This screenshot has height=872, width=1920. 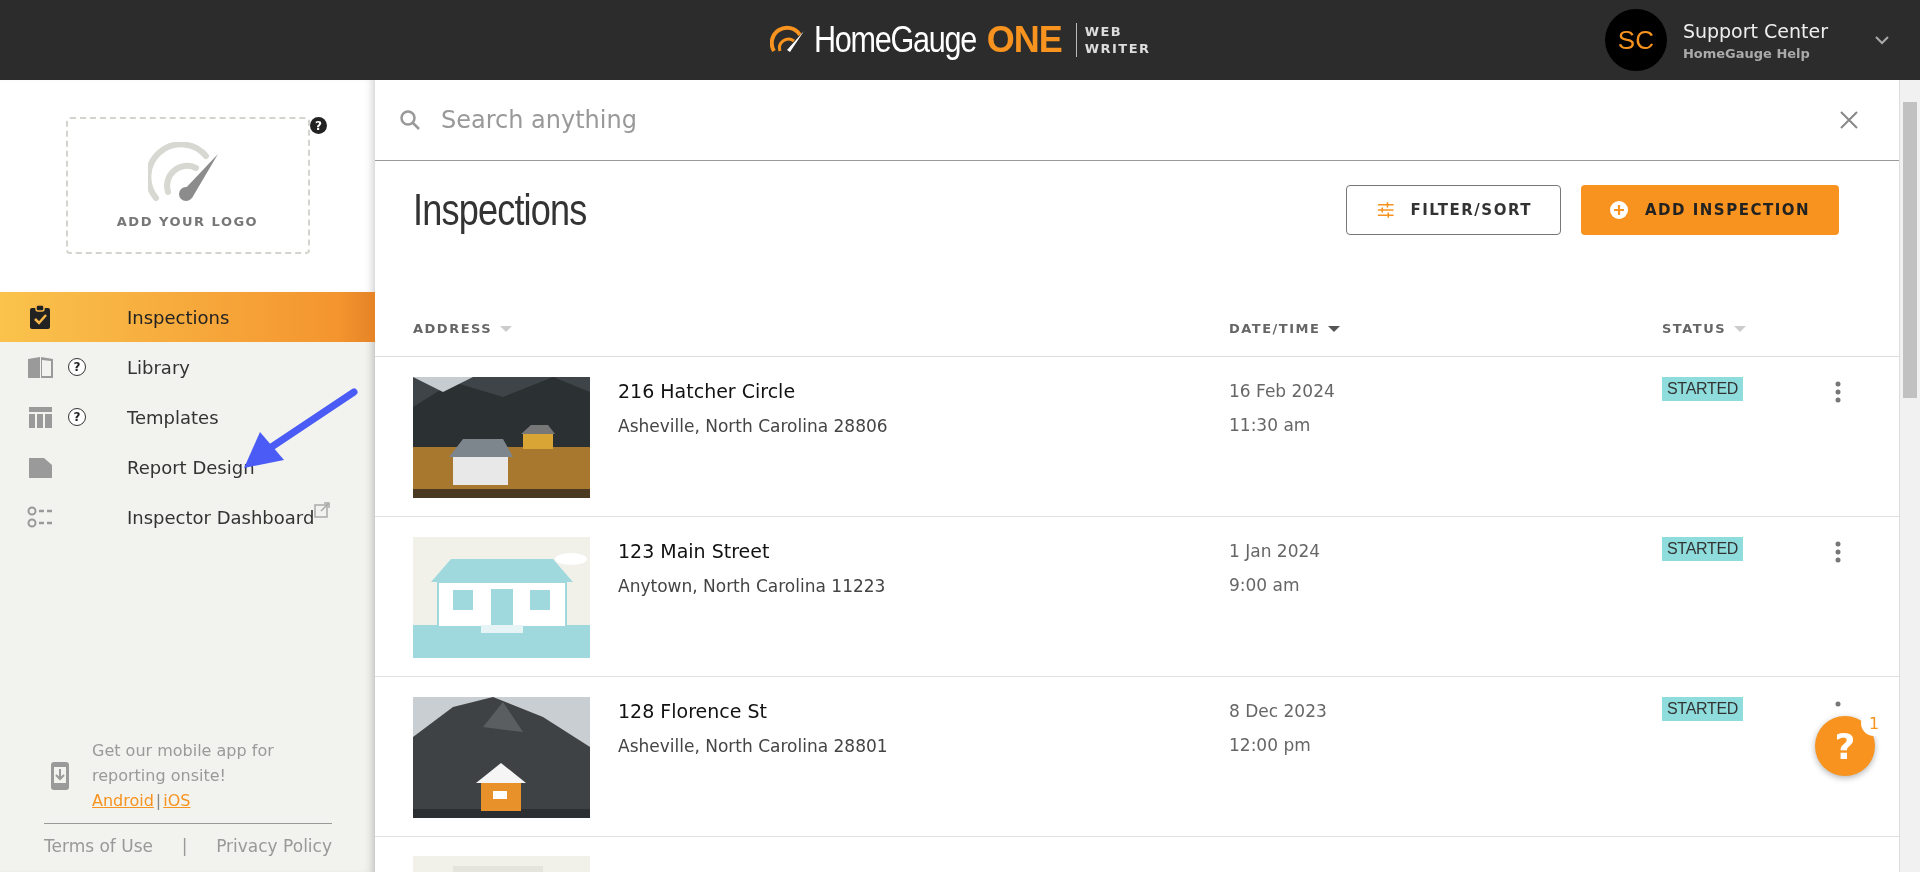 What do you see at coordinates (1445, 328) in the screenshot?
I see `column-header: DATE/TIME` at bounding box center [1445, 328].